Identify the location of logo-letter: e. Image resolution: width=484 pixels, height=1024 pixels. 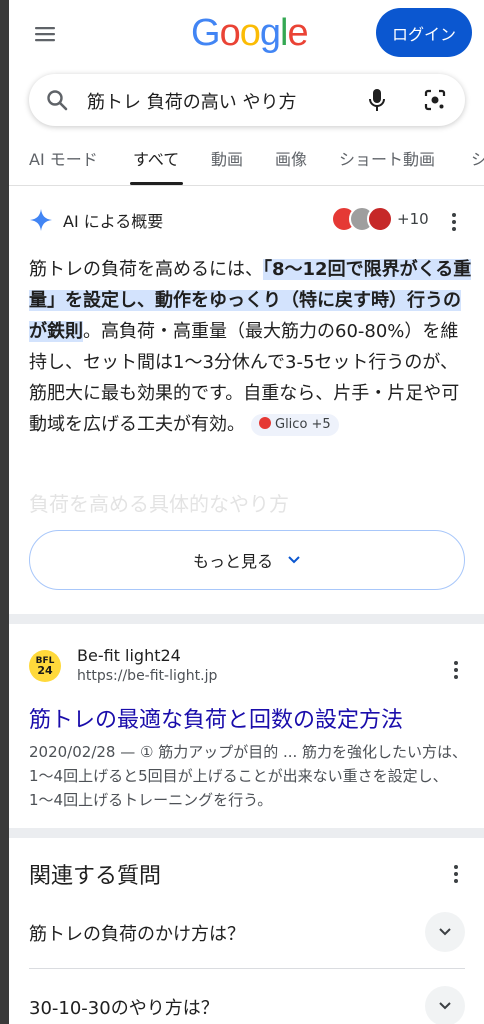
(297, 33).